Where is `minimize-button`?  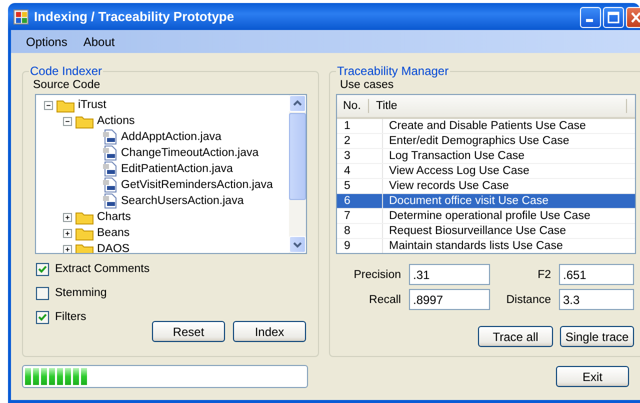
minimize-button is located at coordinates (590, 17).